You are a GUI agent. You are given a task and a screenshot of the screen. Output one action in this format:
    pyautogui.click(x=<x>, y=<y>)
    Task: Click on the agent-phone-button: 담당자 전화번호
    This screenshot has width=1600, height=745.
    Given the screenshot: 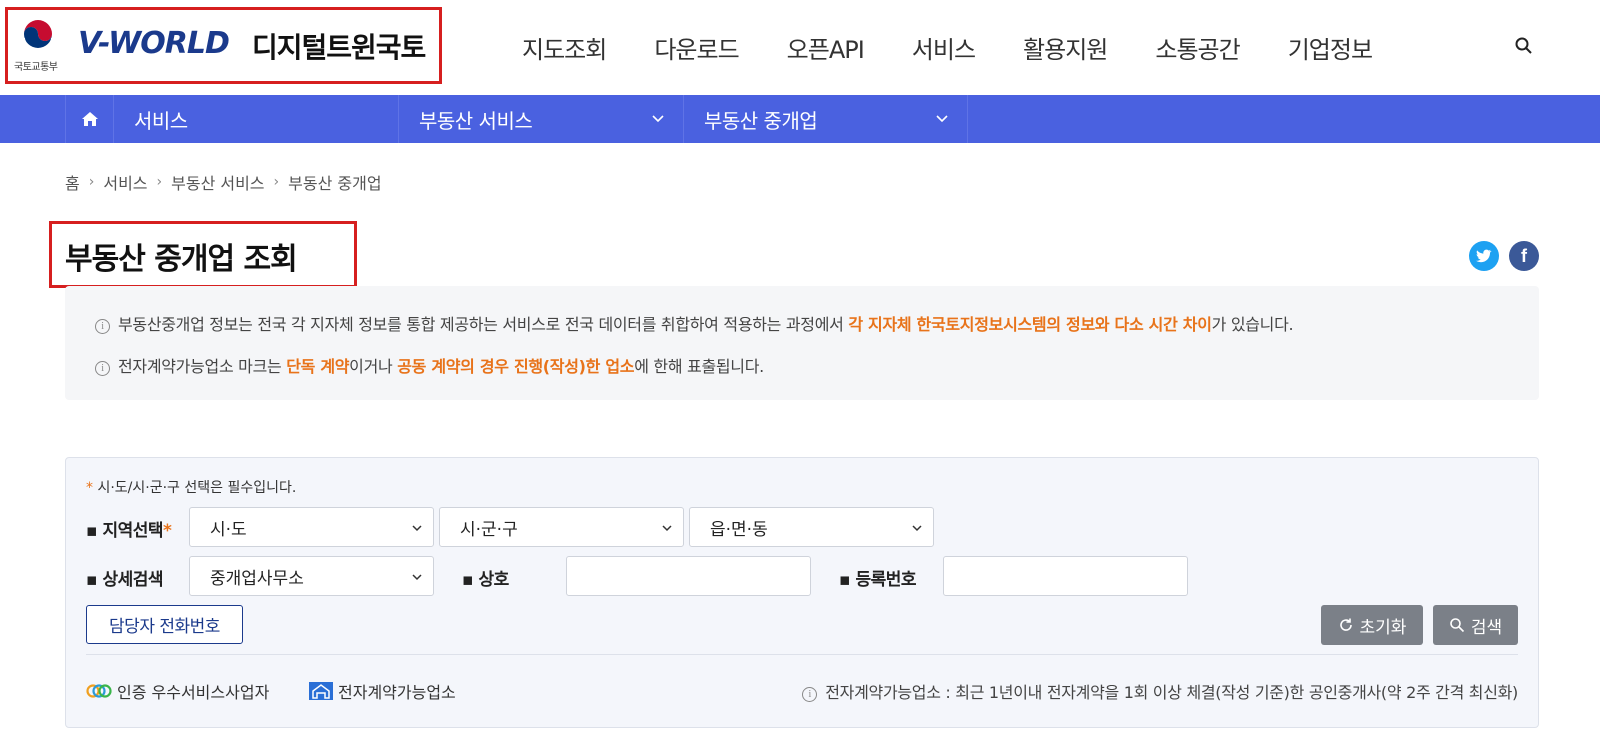 What is the action you would take?
    pyautogui.click(x=164, y=624)
    